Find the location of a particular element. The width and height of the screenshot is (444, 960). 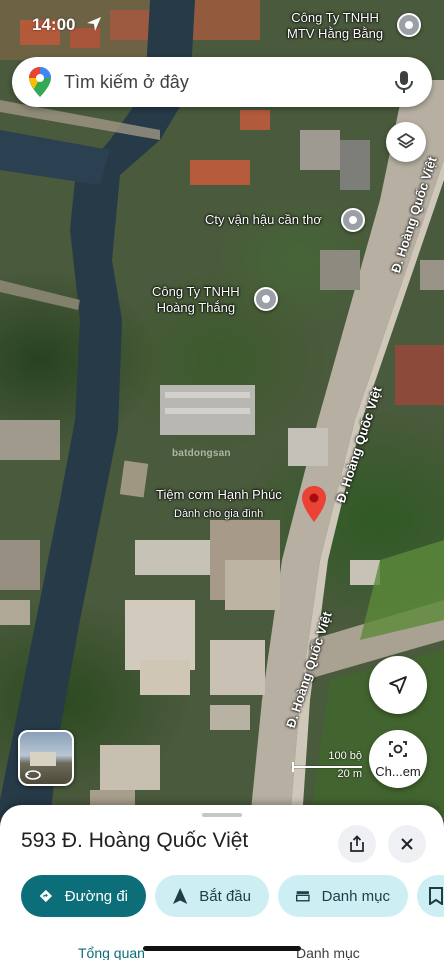

red-map-pin-icon is located at coordinates (314, 504).